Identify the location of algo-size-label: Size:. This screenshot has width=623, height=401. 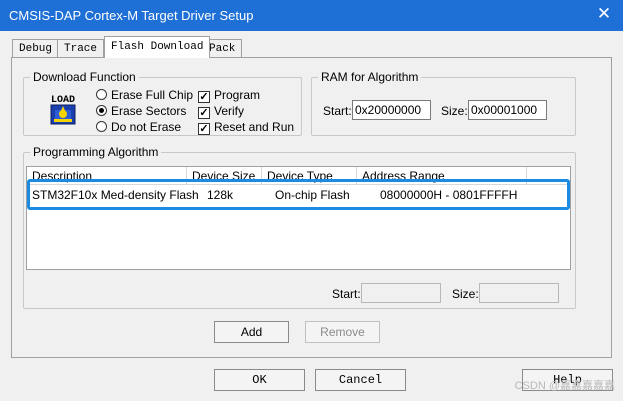
(465, 294).